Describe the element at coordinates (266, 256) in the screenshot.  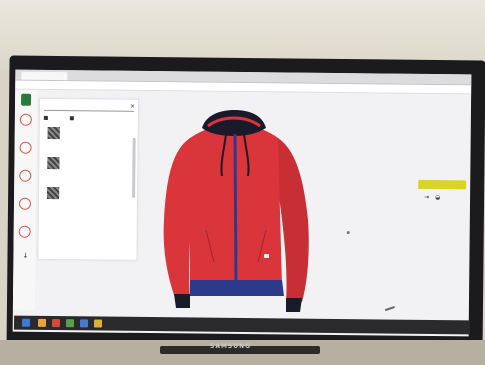
I see `logo-patch` at that location.